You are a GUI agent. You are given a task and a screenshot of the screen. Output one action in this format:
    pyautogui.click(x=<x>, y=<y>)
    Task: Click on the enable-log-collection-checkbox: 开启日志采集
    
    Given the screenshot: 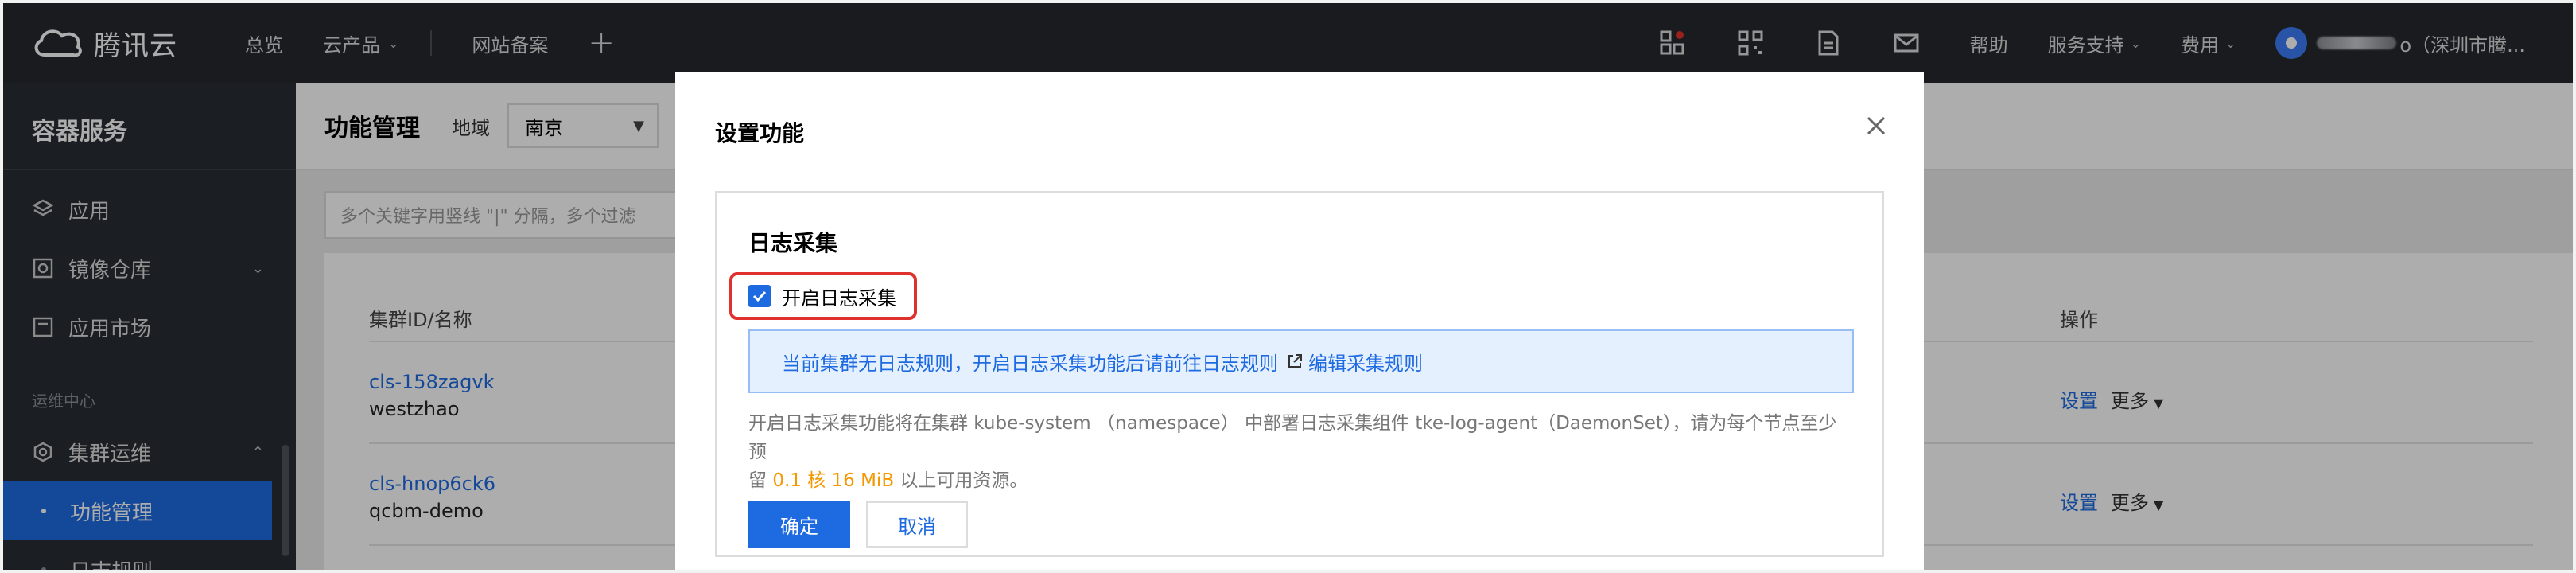 What is the action you would take?
    pyautogui.click(x=823, y=296)
    